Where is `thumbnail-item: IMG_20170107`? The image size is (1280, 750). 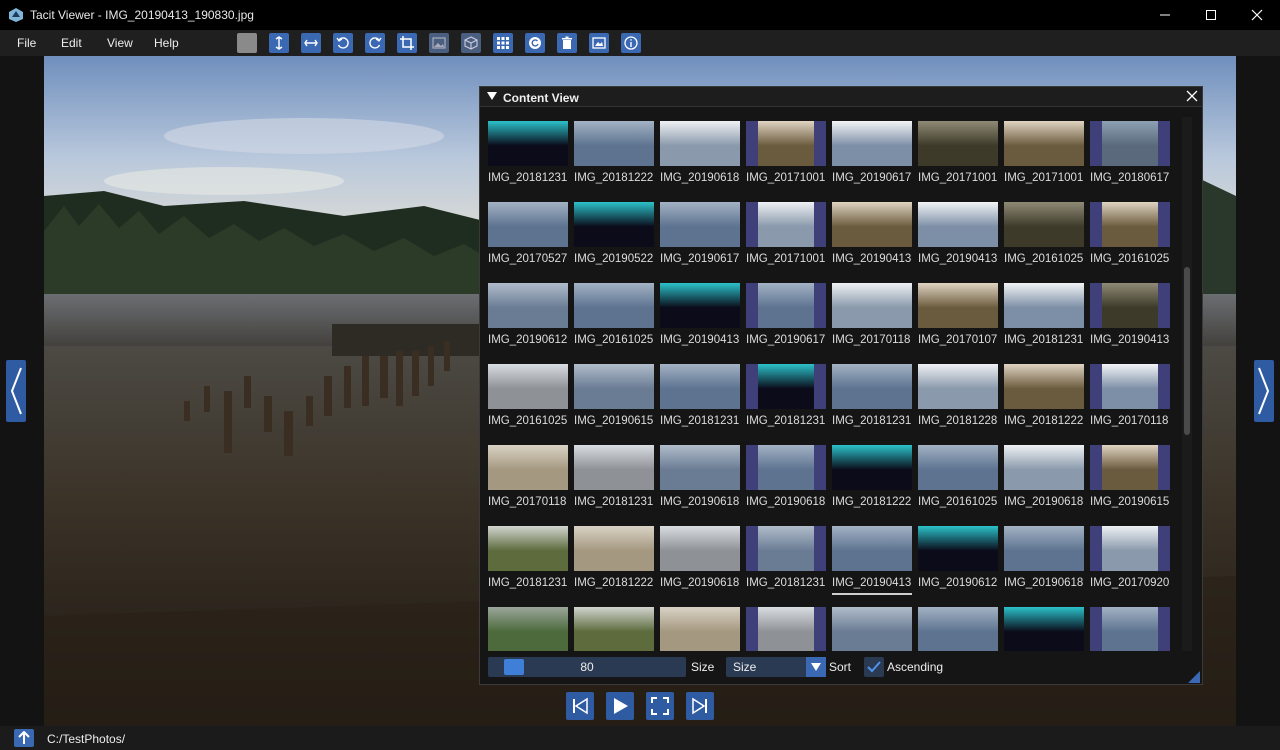 thumbnail-item: IMG_20170107 is located at coordinates (958, 318).